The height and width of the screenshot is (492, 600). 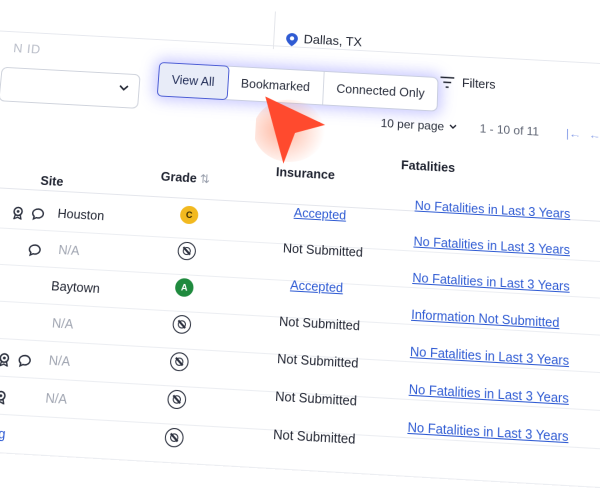 I want to click on column-header-site: Site, so click(x=51, y=181).